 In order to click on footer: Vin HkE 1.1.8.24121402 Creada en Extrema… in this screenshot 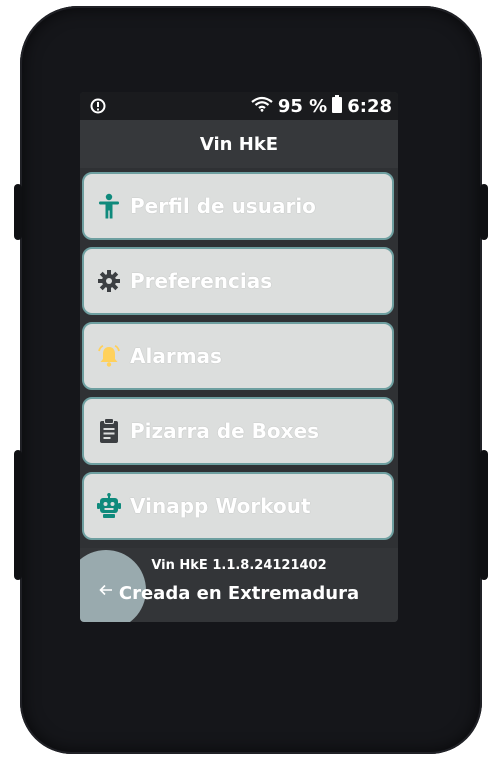, I will do `click(239, 585)`.